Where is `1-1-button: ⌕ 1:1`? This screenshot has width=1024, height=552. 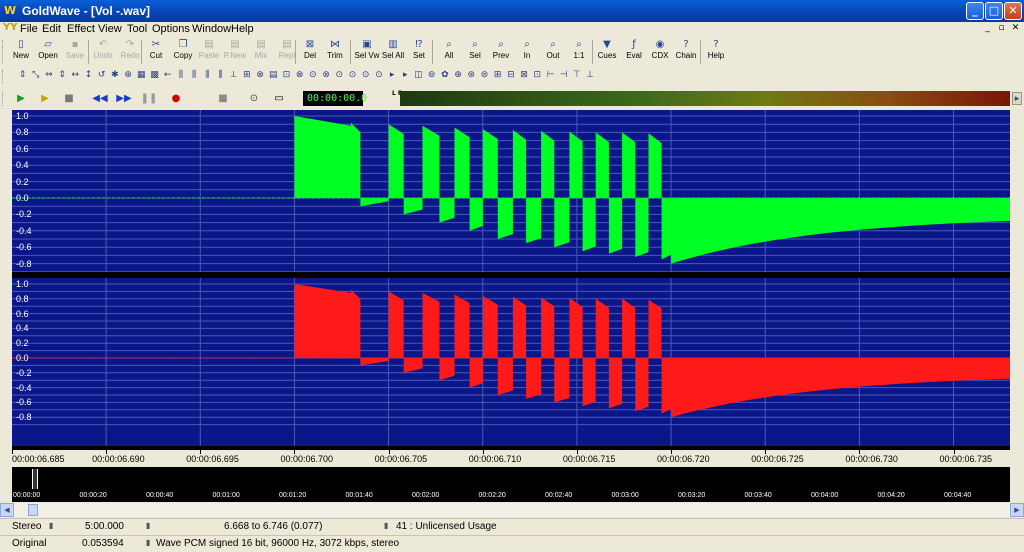
1-1-button: ⌕ 1:1 is located at coordinates (579, 51).